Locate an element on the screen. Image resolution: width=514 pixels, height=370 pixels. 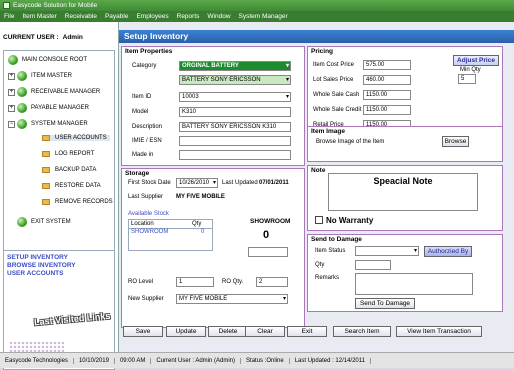
page-title: Setup Inventory is located at coordinates (316, 36).